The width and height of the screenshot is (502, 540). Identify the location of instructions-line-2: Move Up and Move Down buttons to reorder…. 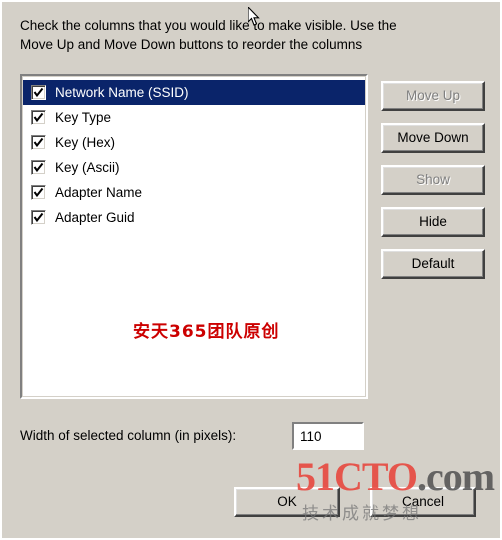
(191, 44).